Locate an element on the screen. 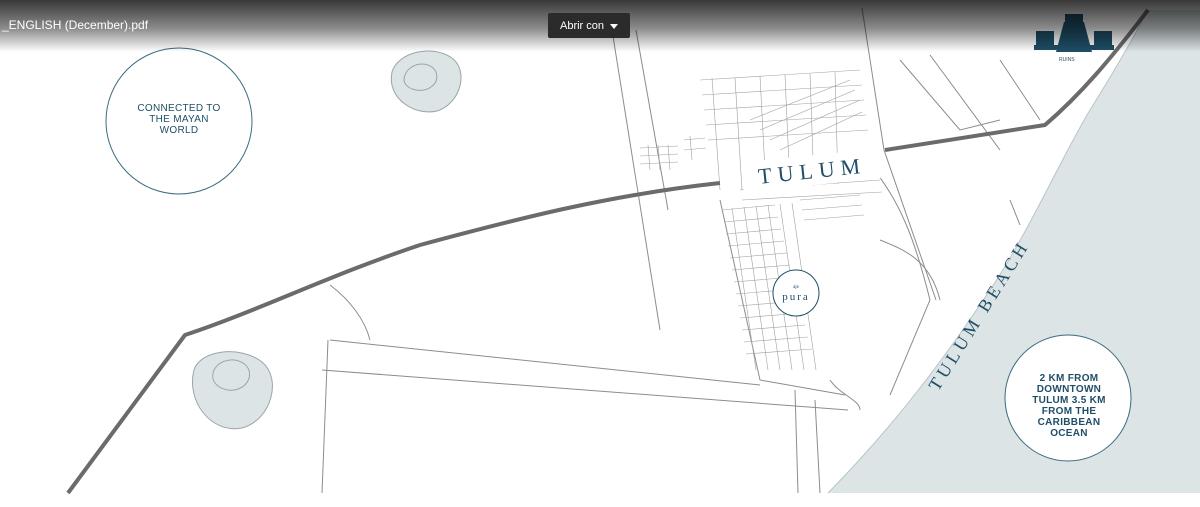 The height and width of the screenshot is (507, 1200). lake-bottom is located at coordinates (232, 390).